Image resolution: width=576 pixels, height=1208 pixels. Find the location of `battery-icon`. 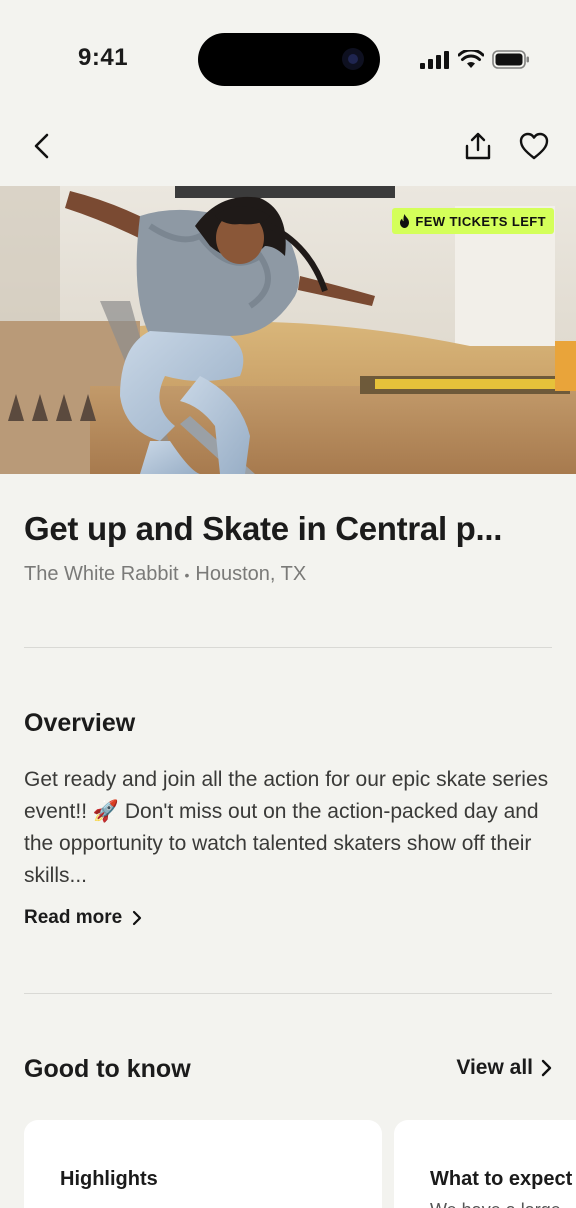

battery-icon is located at coordinates (510, 59).